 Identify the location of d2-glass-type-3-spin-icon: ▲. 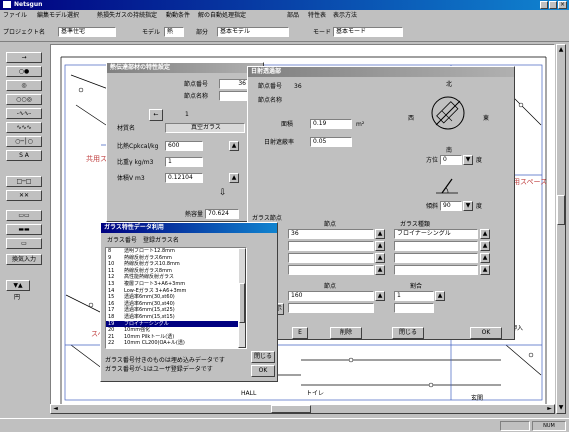
(485, 258).